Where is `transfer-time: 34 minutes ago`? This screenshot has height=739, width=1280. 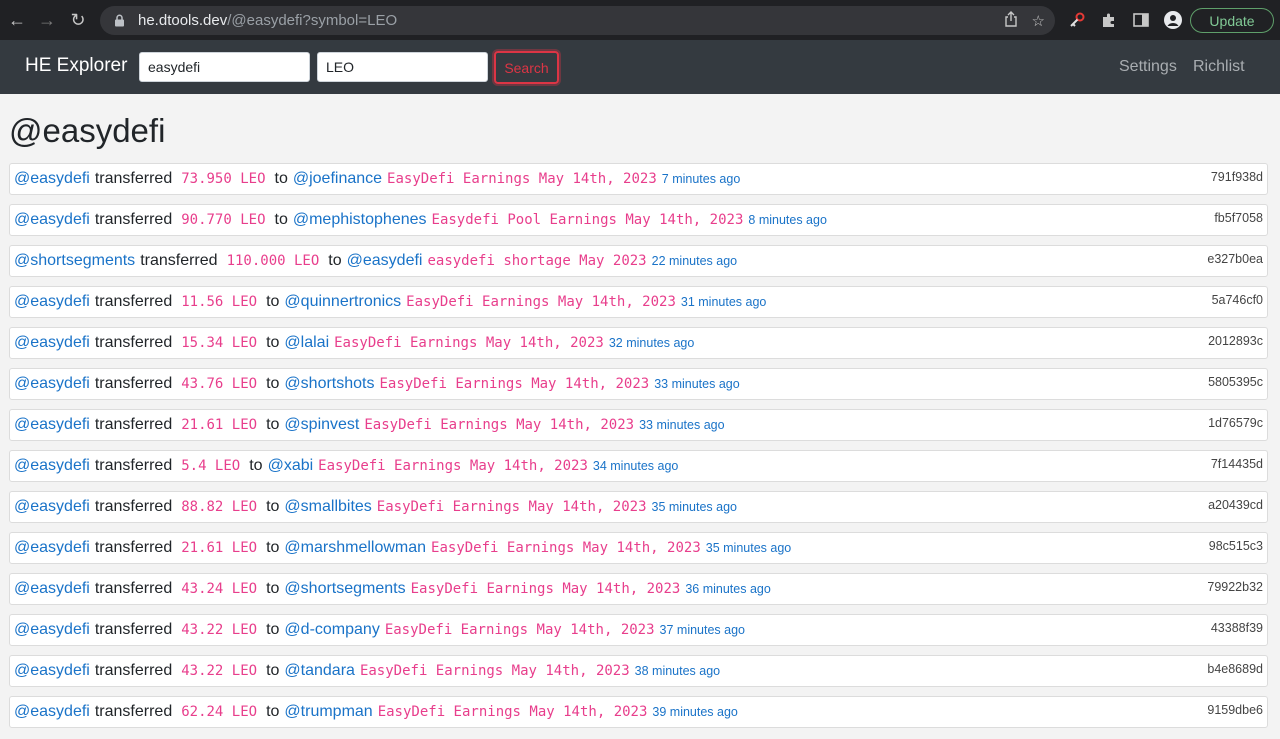
transfer-time: 34 minutes ago is located at coordinates (635, 466).